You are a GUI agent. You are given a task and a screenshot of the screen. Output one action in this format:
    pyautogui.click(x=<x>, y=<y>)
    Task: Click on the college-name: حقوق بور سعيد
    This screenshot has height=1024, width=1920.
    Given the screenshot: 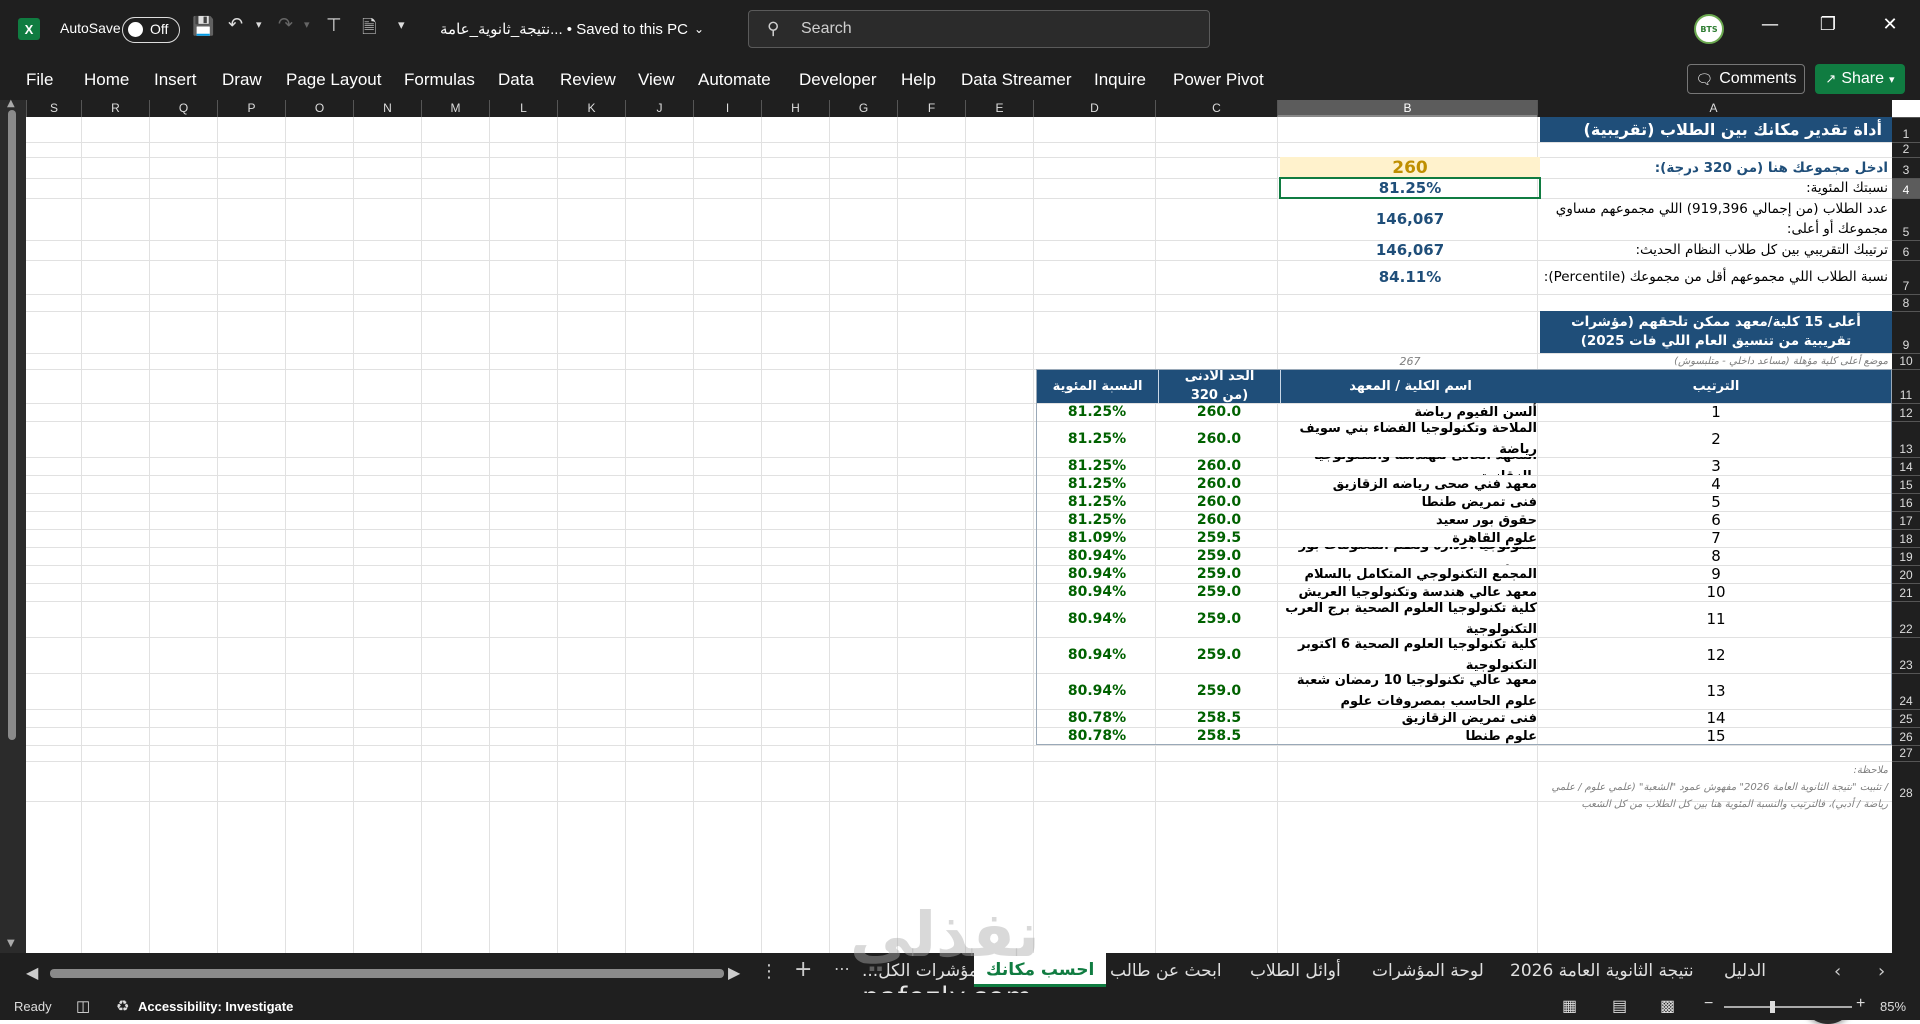 What is the action you would take?
    pyautogui.click(x=1410, y=520)
    